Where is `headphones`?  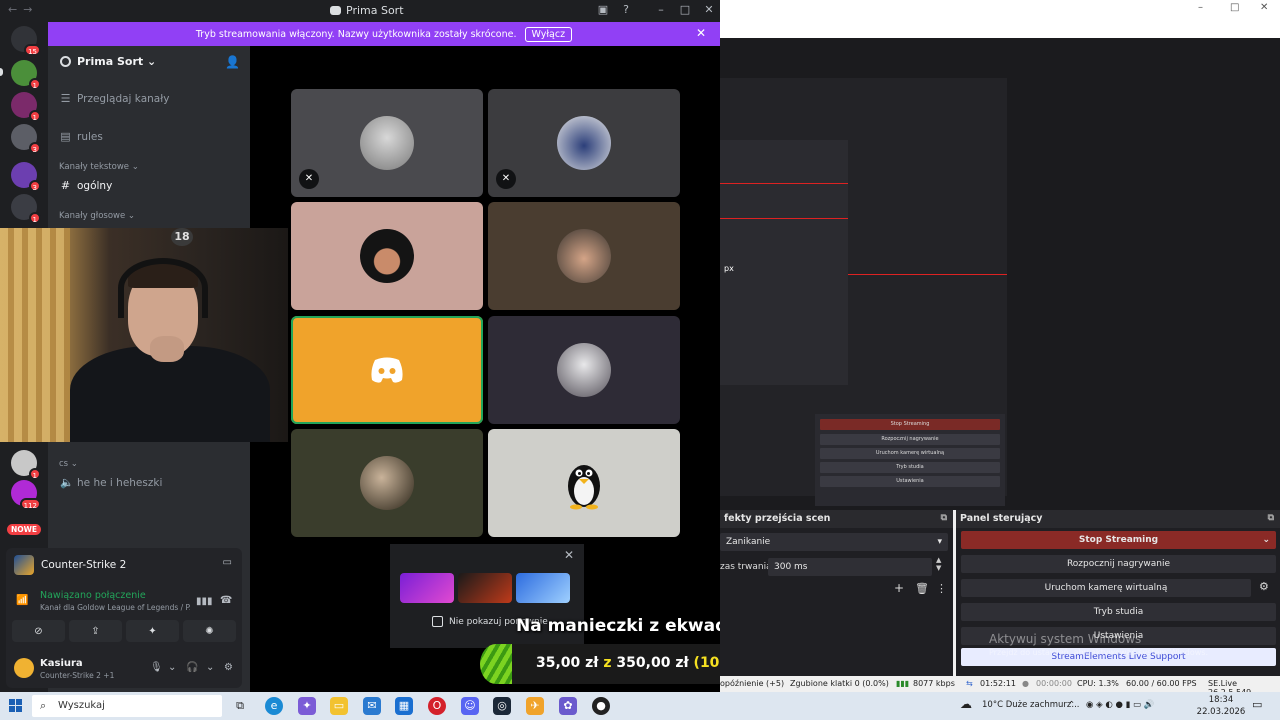 headphones is located at coordinates (163, 288).